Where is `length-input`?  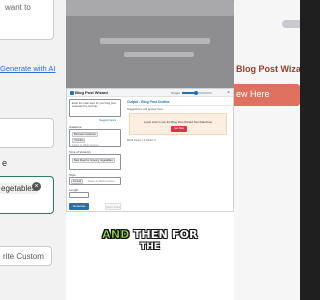 length-input is located at coordinates (79, 195).